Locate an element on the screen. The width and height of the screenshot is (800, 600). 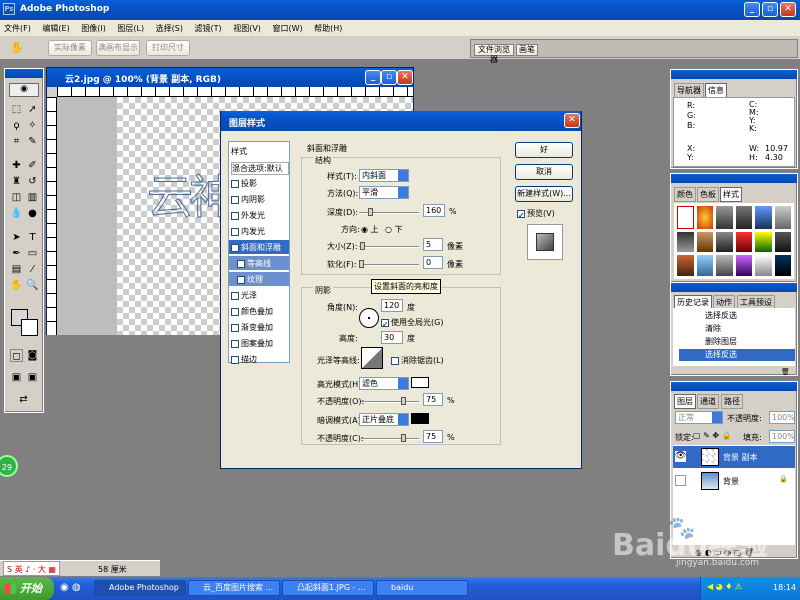
screen-mode-icon: ▣ is located at coordinates (16, 377).